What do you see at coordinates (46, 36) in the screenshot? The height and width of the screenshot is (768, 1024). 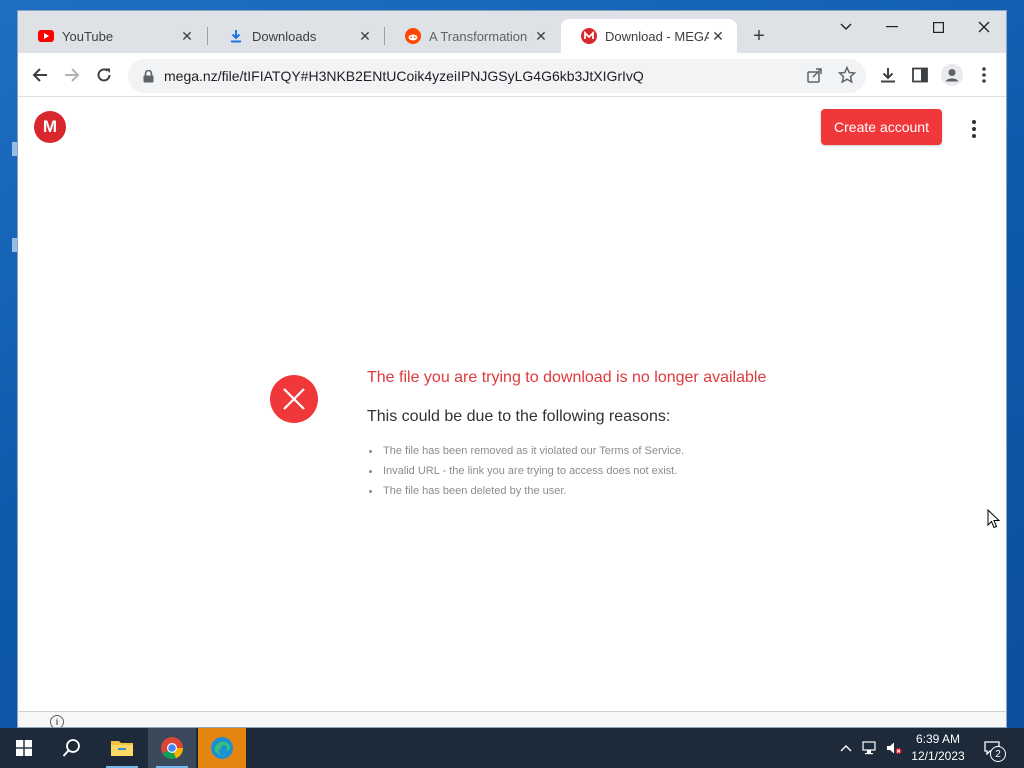 I see `youtube-icon` at bounding box center [46, 36].